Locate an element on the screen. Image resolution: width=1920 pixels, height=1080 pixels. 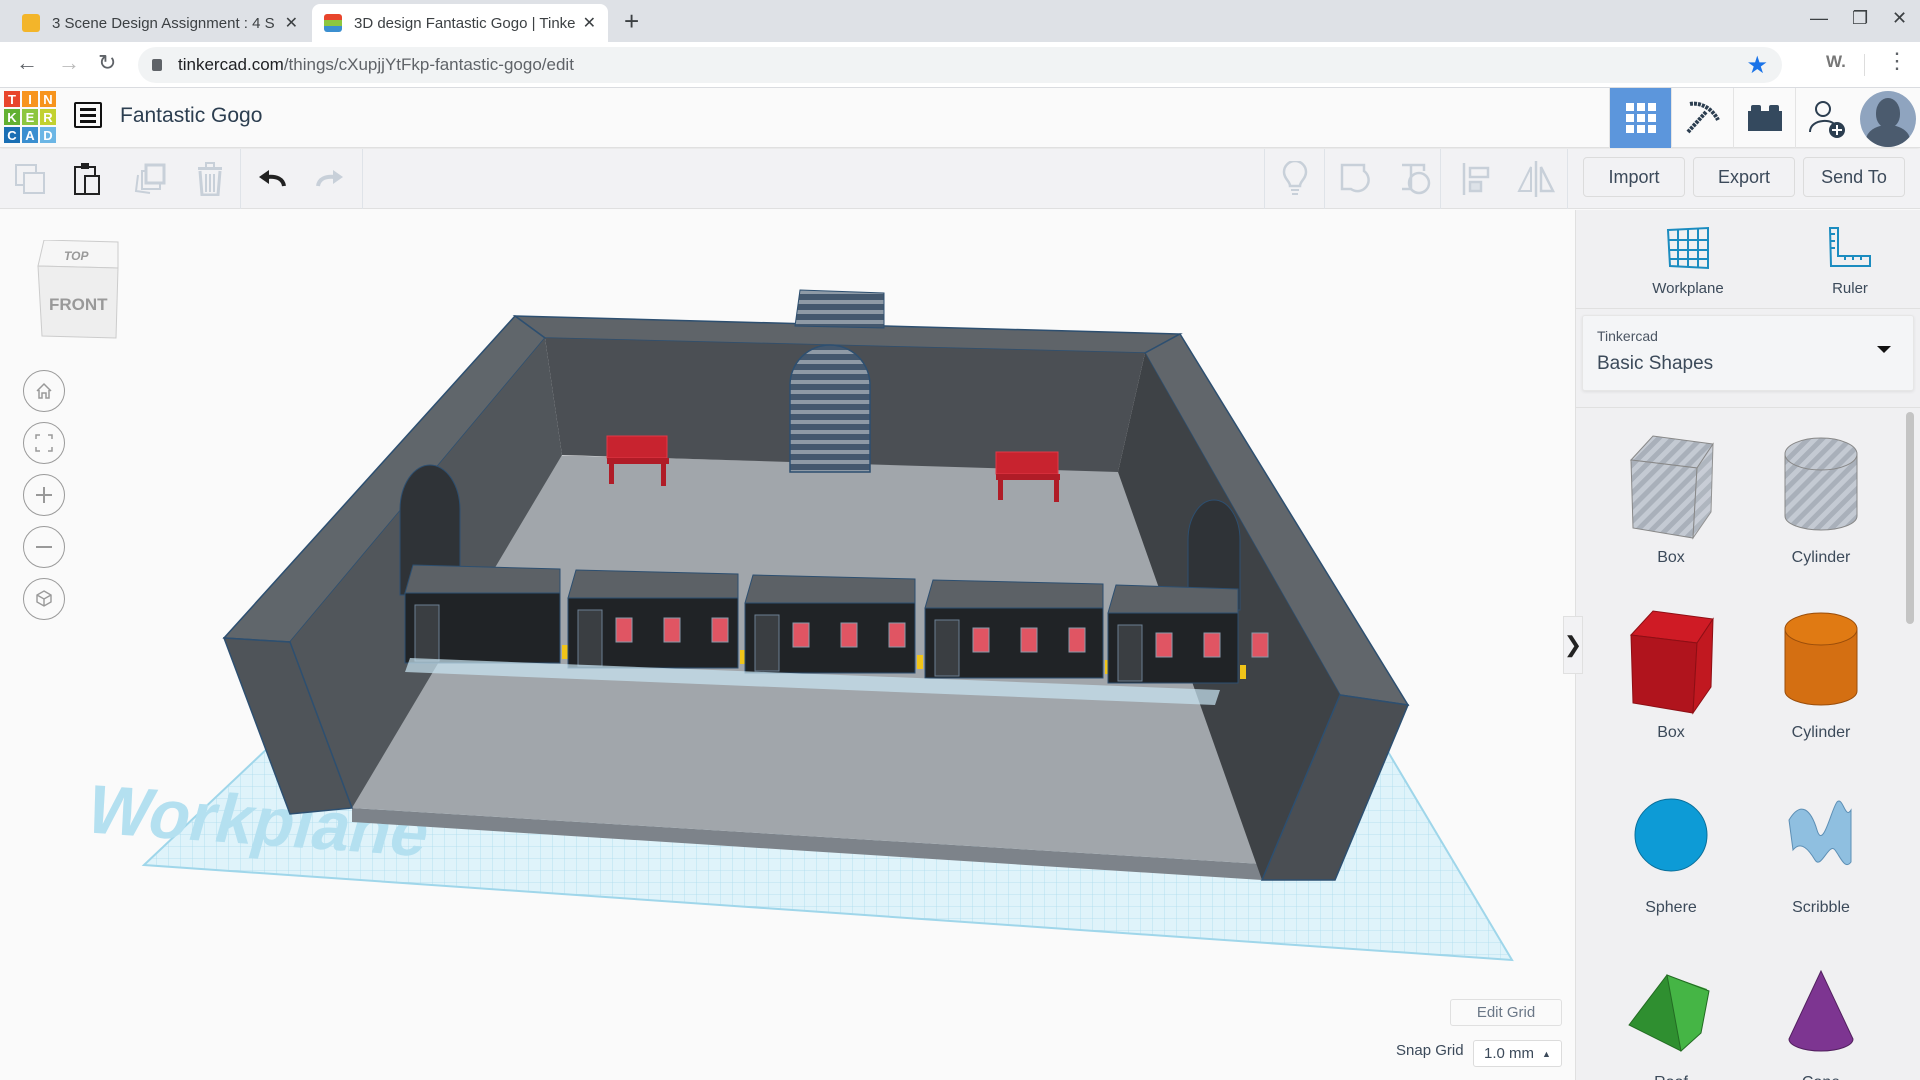
brick-icon is located at coordinates (1764, 118).